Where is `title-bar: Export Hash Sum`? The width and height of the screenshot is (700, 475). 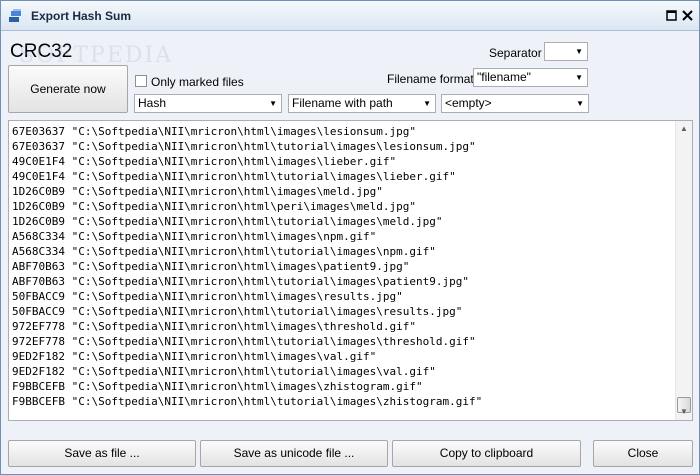
title-bar: Export Hash Sum is located at coordinates (350, 16).